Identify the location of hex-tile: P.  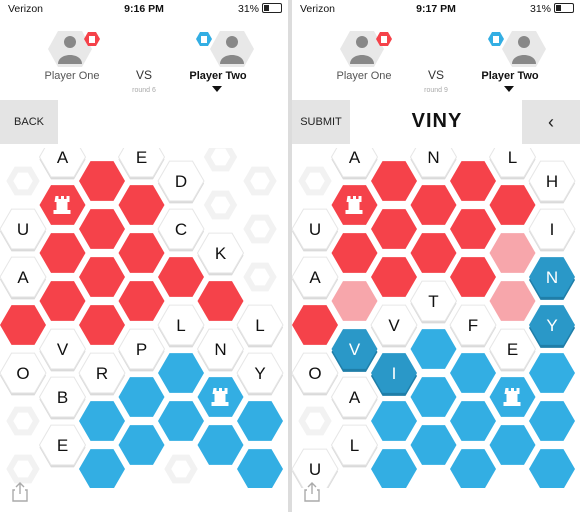
(141, 350).